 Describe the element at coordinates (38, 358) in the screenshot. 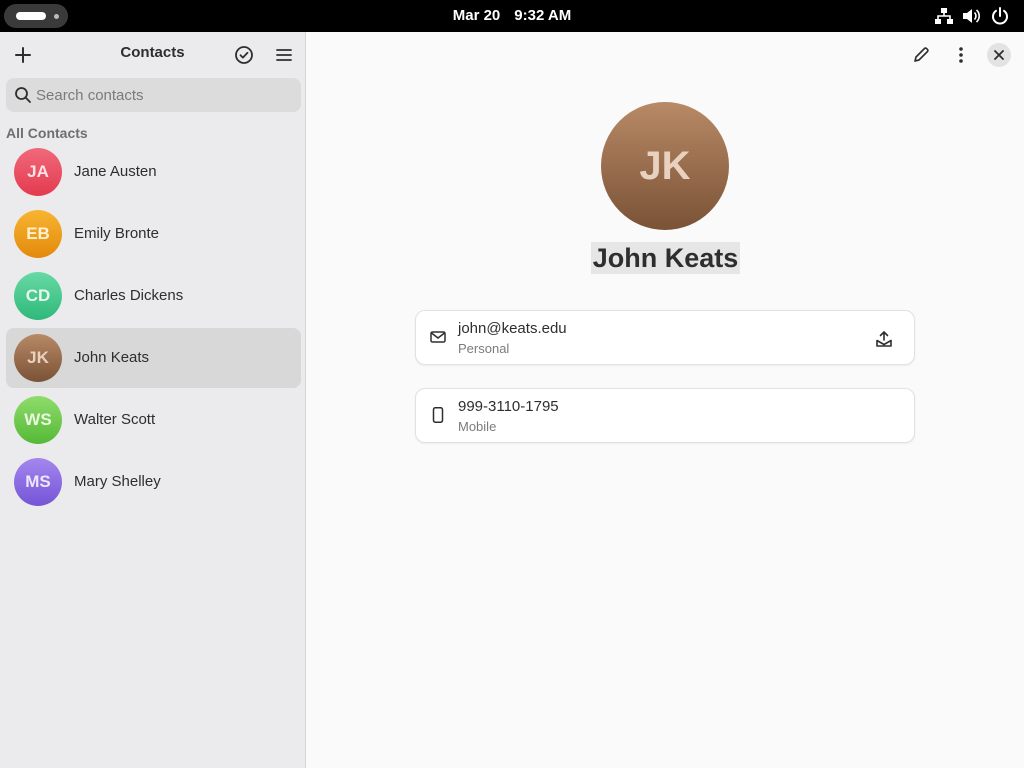

I see `contact-avatar: JK` at that location.